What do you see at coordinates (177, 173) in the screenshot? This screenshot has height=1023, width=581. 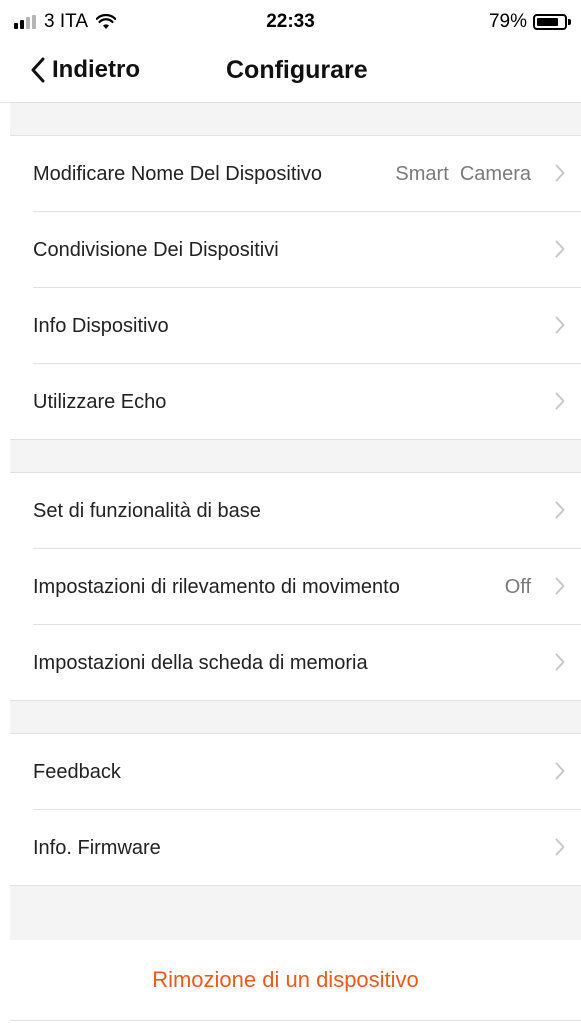 I see `row-label: Modificare Nome Del Dispositivo` at bounding box center [177, 173].